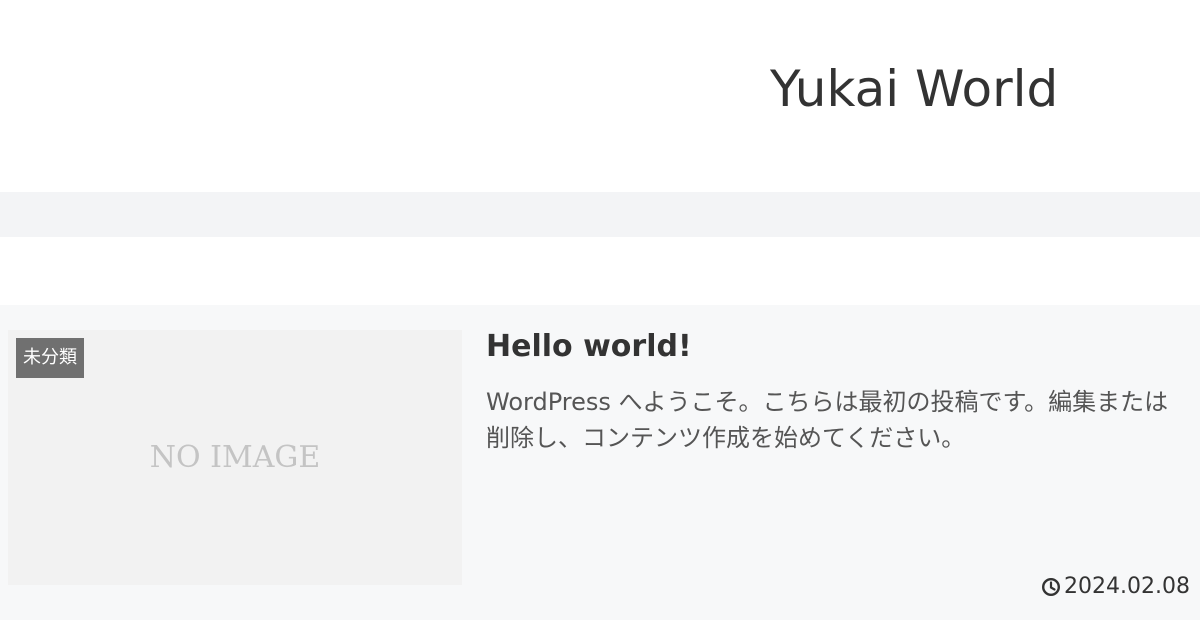 The width and height of the screenshot is (1200, 628). What do you see at coordinates (50, 358) in the screenshot?
I see `category-badge: 未分類` at bounding box center [50, 358].